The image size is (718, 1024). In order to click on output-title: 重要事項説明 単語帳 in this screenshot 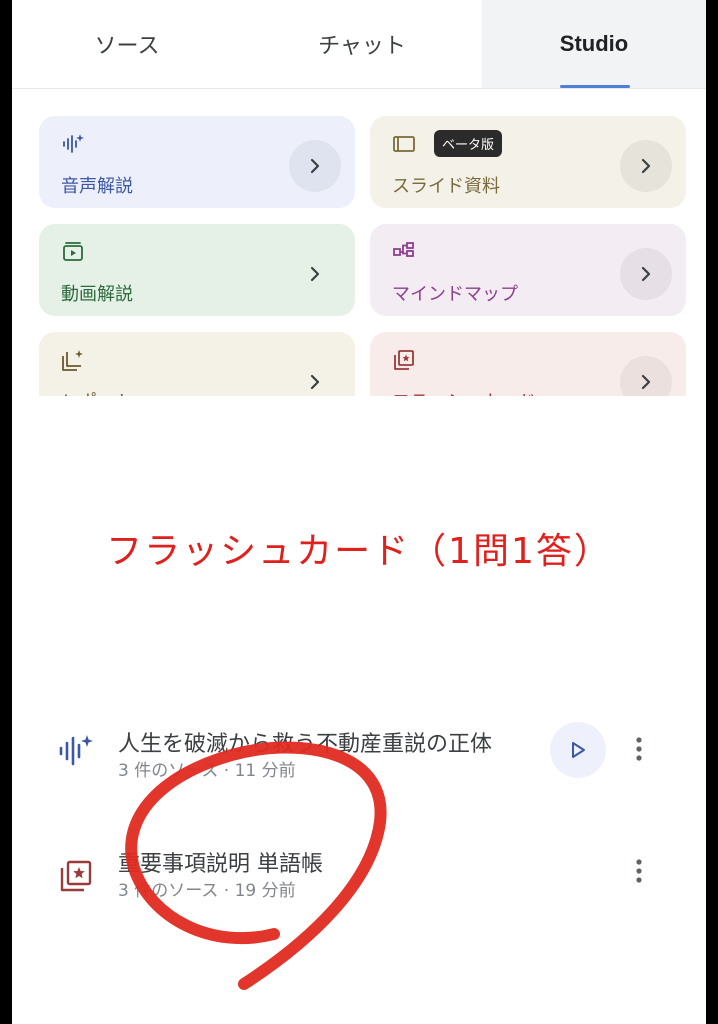, I will do `click(220, 864)`.